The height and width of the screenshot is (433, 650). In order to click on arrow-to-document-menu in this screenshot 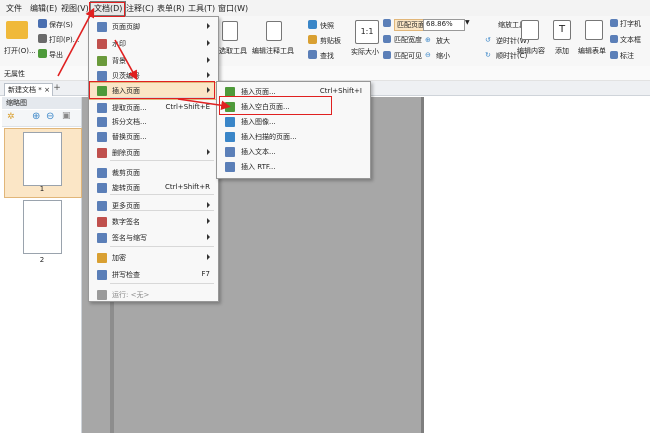, I will do `click(76, 42)`.